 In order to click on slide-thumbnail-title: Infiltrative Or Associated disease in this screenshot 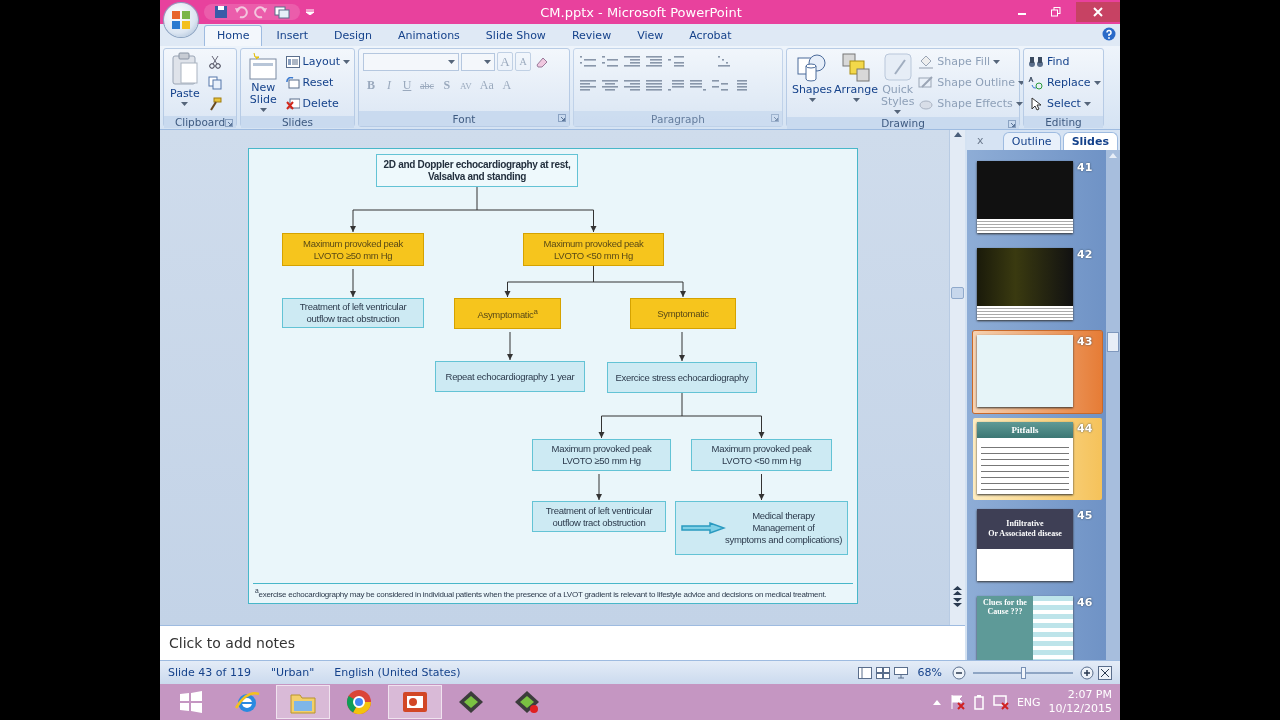, I will do `click(1025, 529)`.